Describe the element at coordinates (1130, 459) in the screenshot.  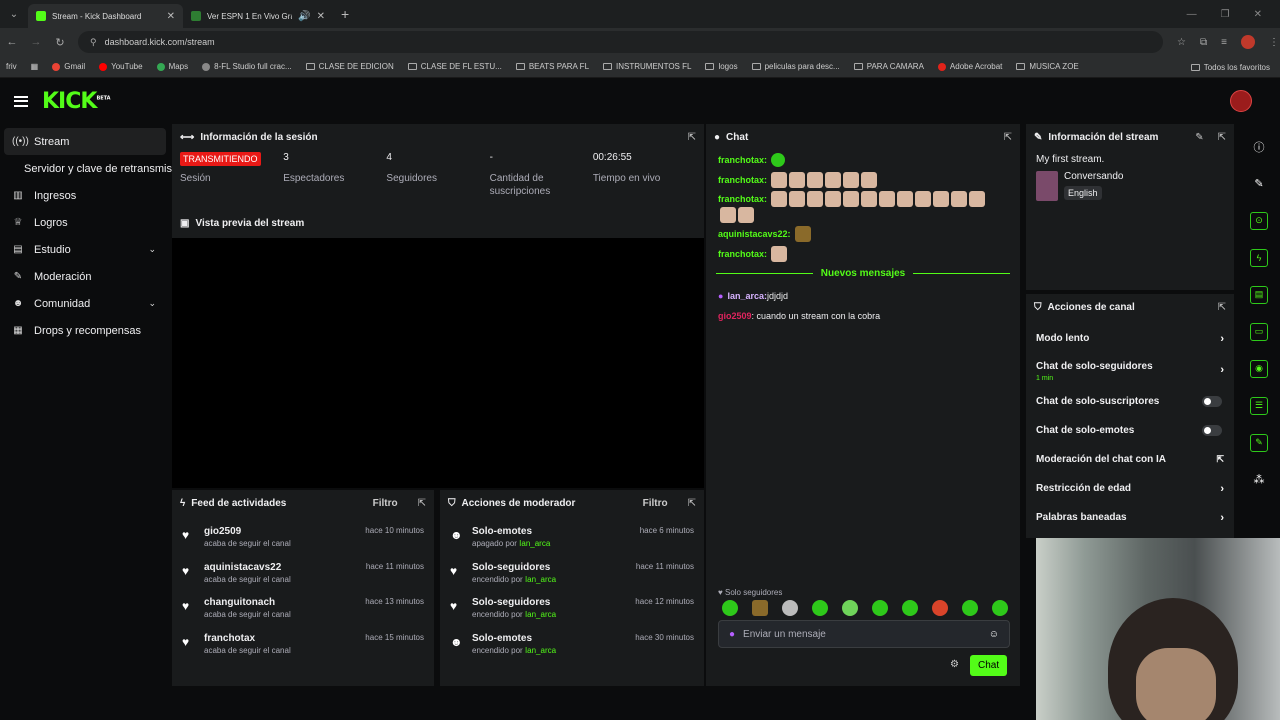
I see `action-ai-moderation: Moderación del chat con IA ⇱` at that location.